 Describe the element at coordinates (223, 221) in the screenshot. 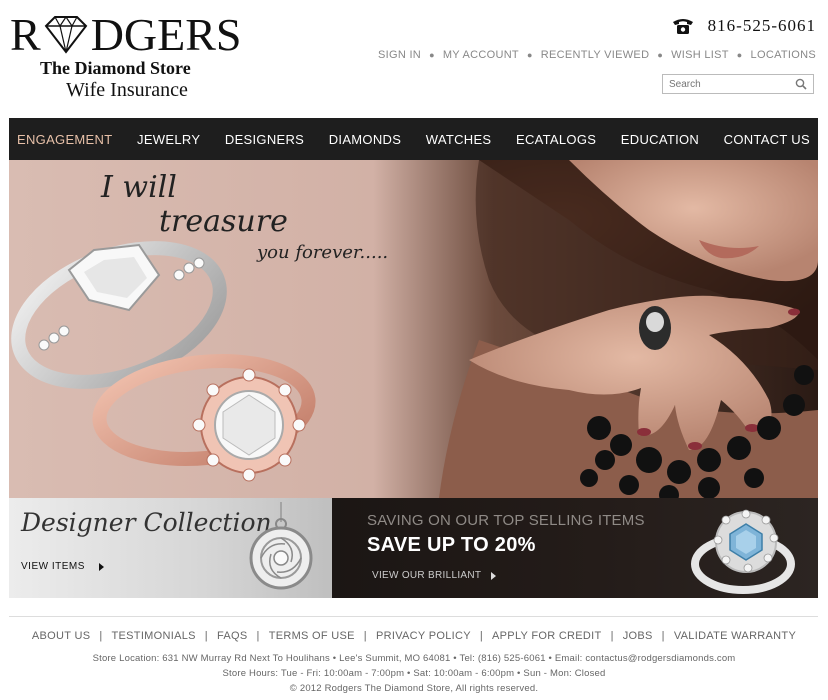

I see `hero-headline-line2: treasure` at that location.